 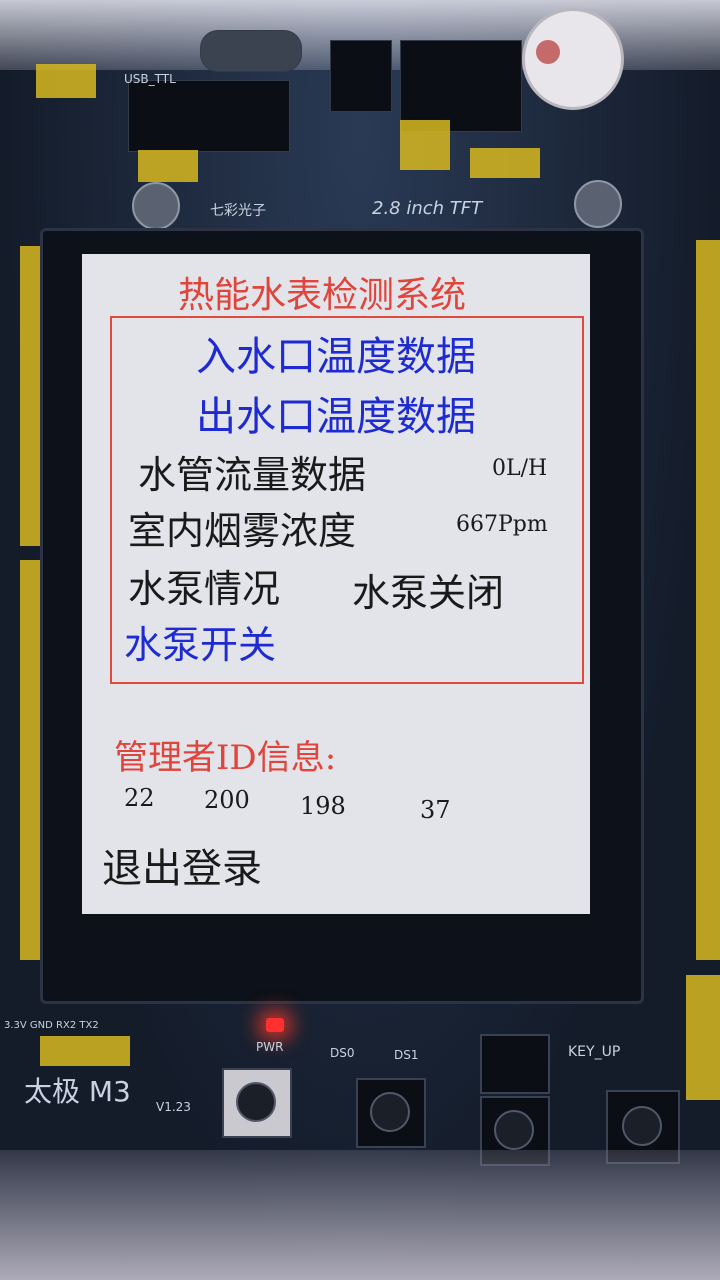 I want to click on pump-status-label: 水泵情况, so click(x=204, y=589).